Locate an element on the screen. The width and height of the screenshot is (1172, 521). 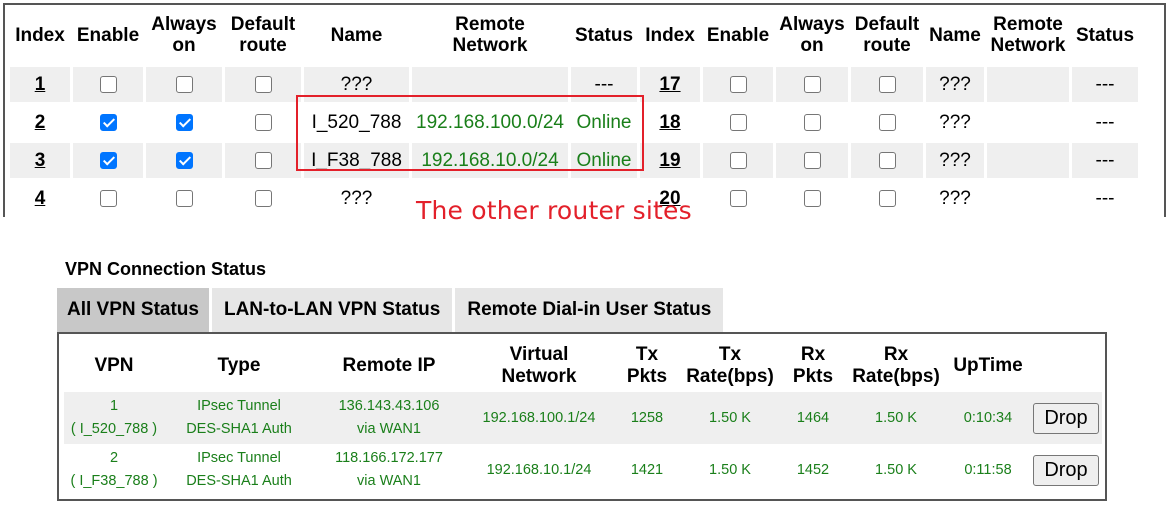
header-text: Rate(bps) is located at coordinates (730, 376).